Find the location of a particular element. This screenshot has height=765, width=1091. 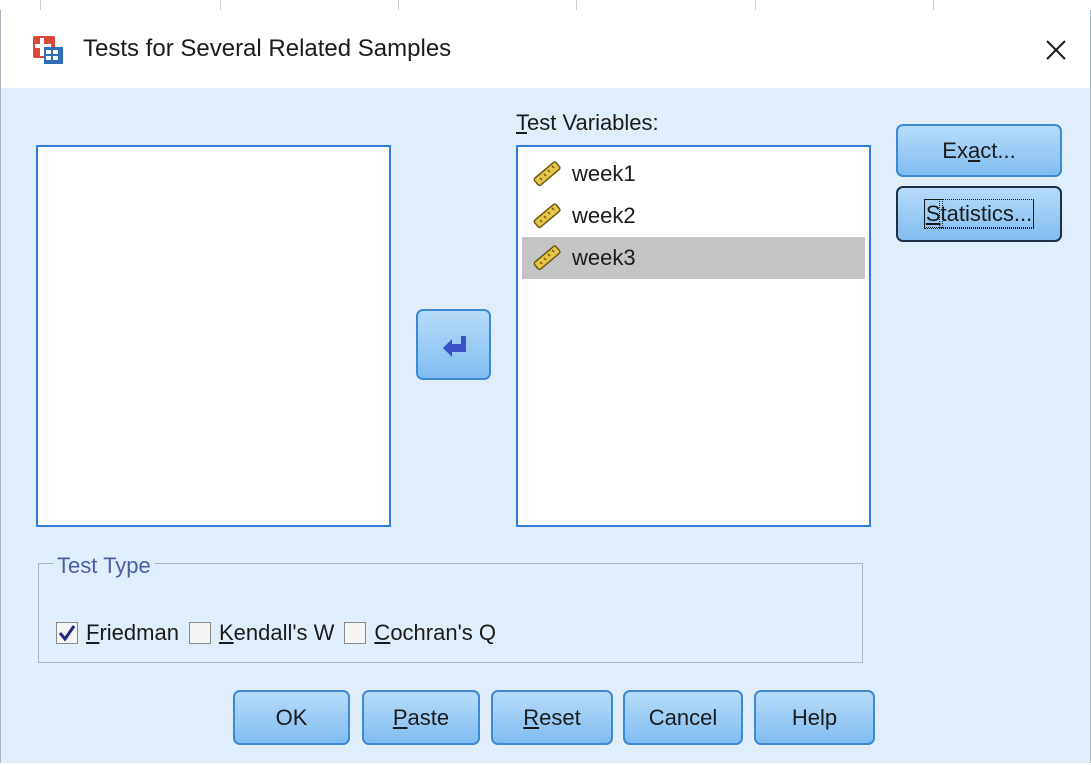

left-arrow-icon is located at coordinates (454, 346).